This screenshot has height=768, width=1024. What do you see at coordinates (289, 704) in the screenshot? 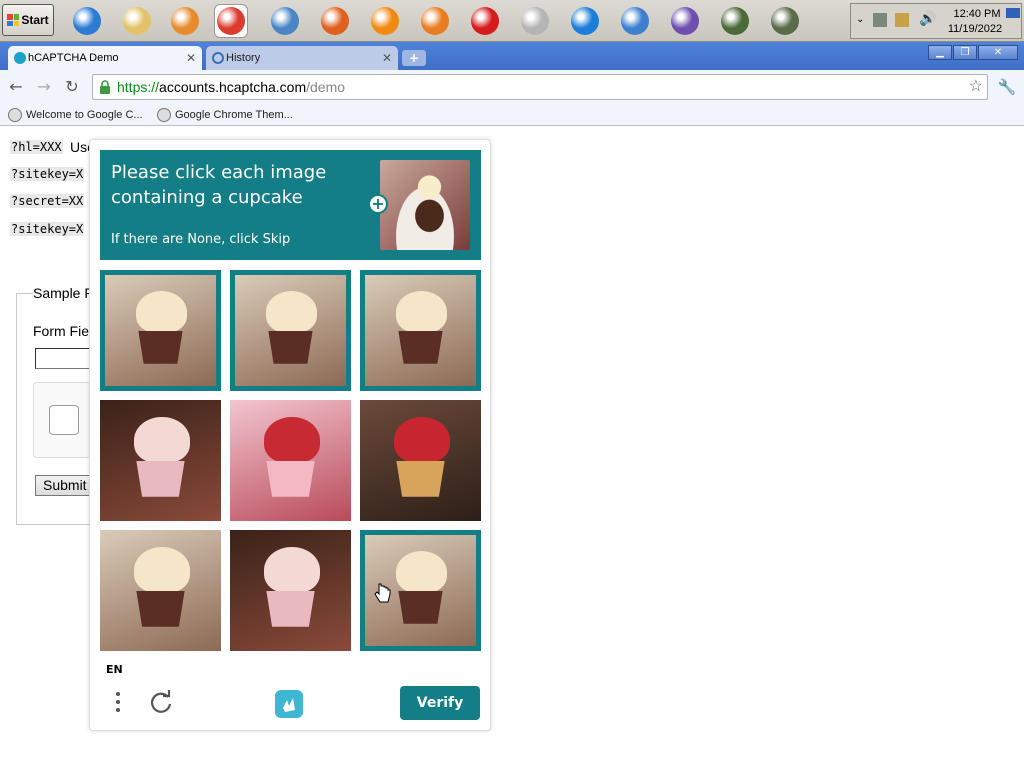
I see `hcaptcha-logo-icon` at bounding box center [289, 704].